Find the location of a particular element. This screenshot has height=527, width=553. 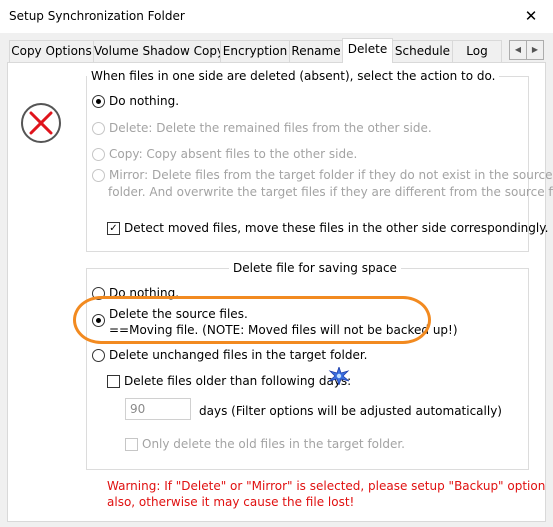

tab-volume-shadow-copy: Volume Shadow Copy is located at coordinates (157, 51).